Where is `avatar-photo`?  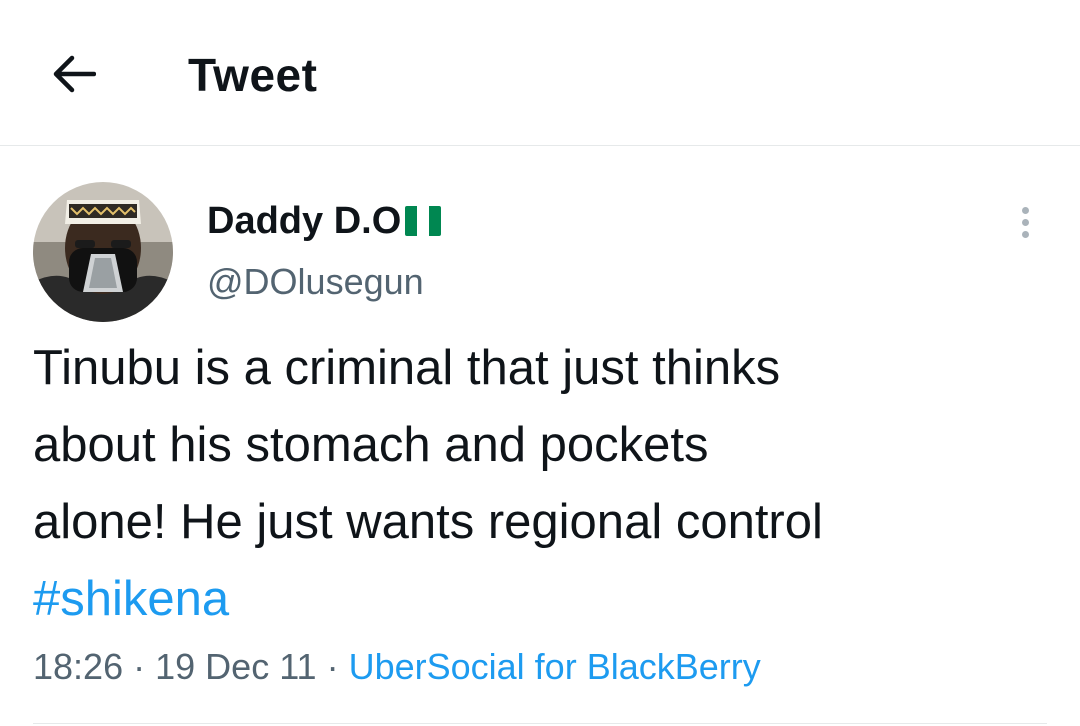
avatar-photo is located at coordinates (103, 252).